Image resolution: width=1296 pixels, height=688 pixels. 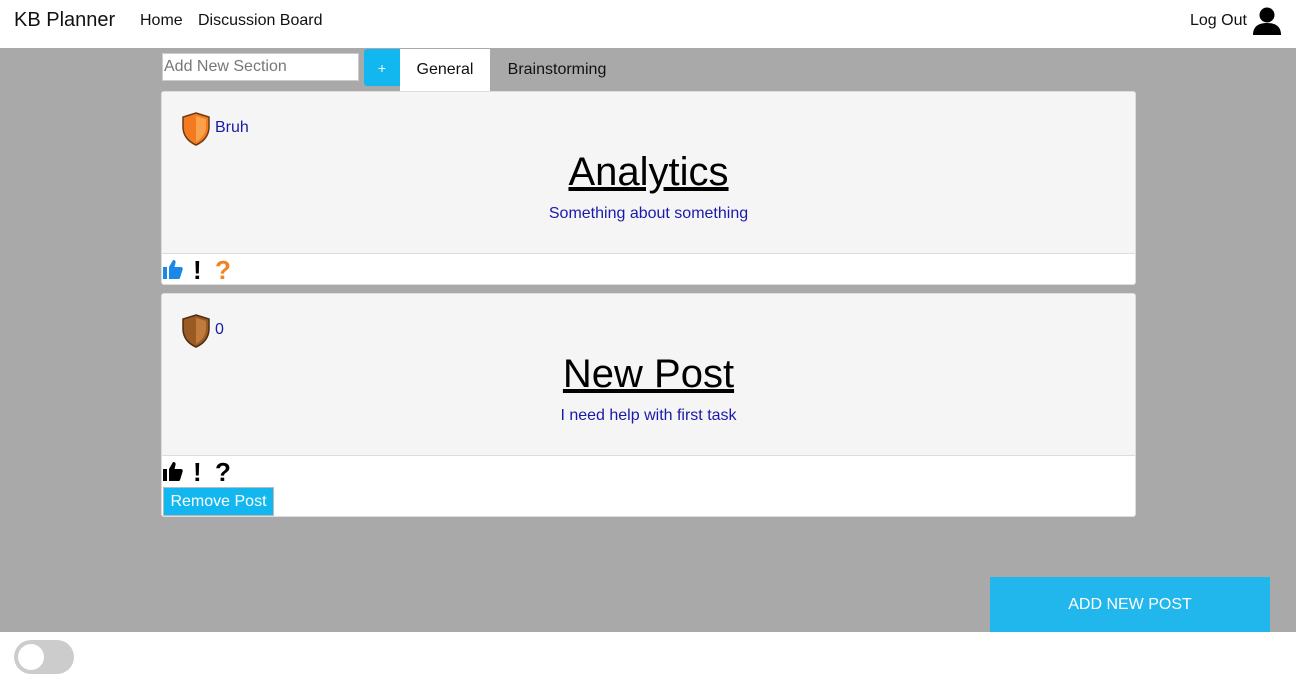 What do you see at coordinates (648, 415) in the screenshot?
I see `post-description: I need help with first task` at bounding box center [648, 415].